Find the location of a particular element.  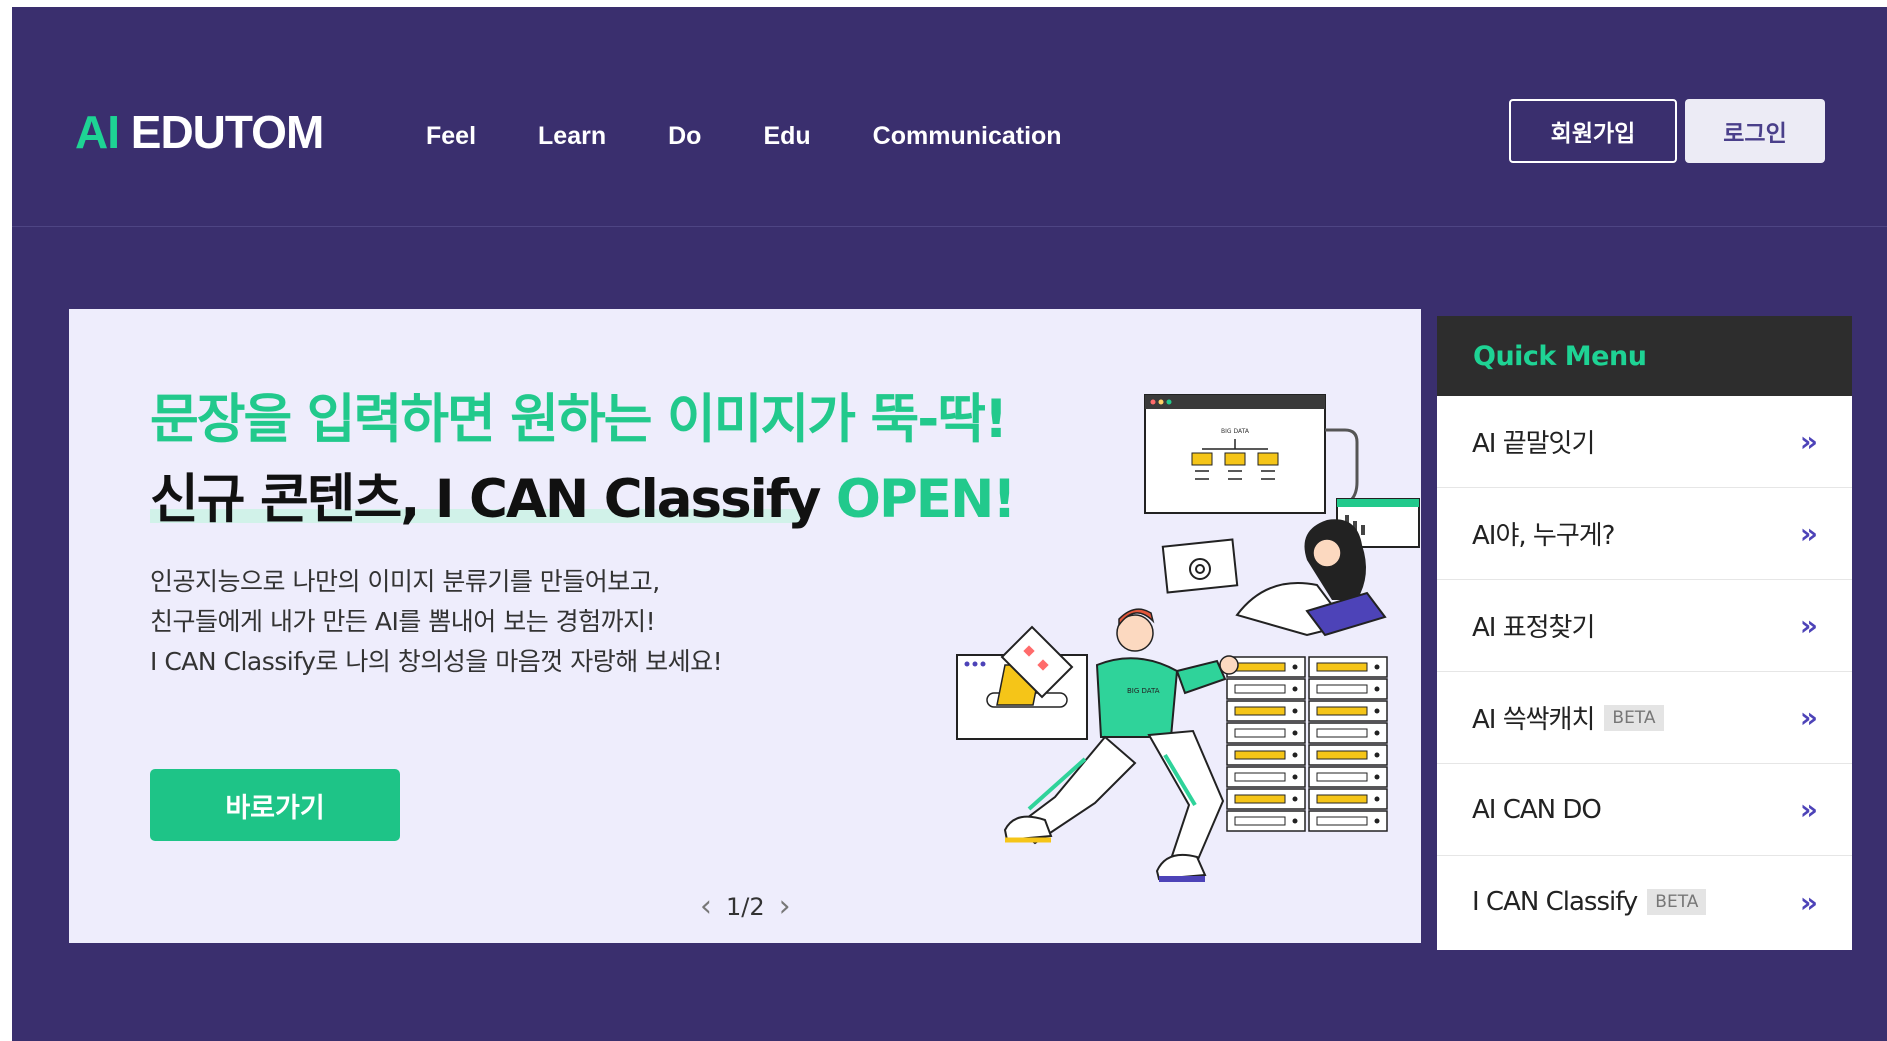

nav-learn: Learn is located at coordinates (572, 136).